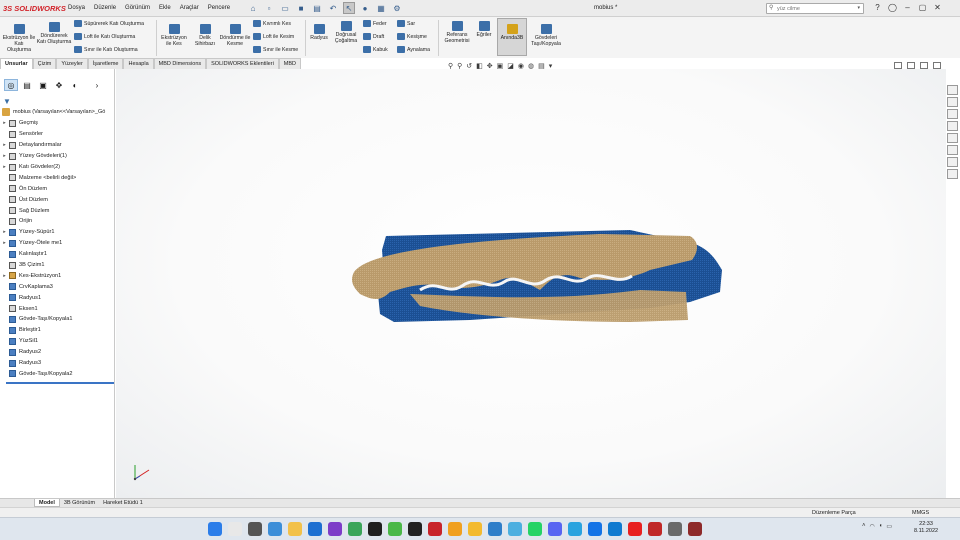  What do you see at coordinates (16, 63) in the screenshot?
I see `tab-features: Unsurlar` at bounding box center [16, 63].